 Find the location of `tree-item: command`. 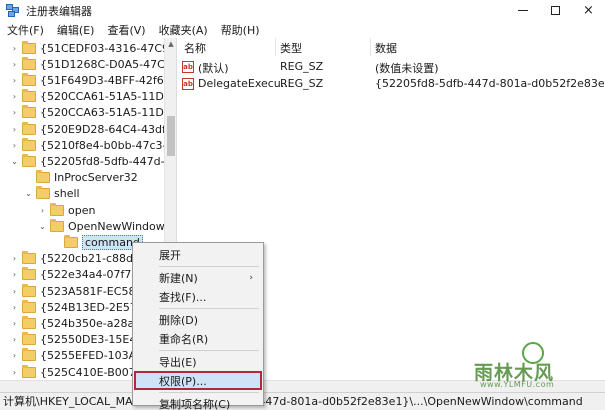

tree-item: command is located at coordinates (97, 242).